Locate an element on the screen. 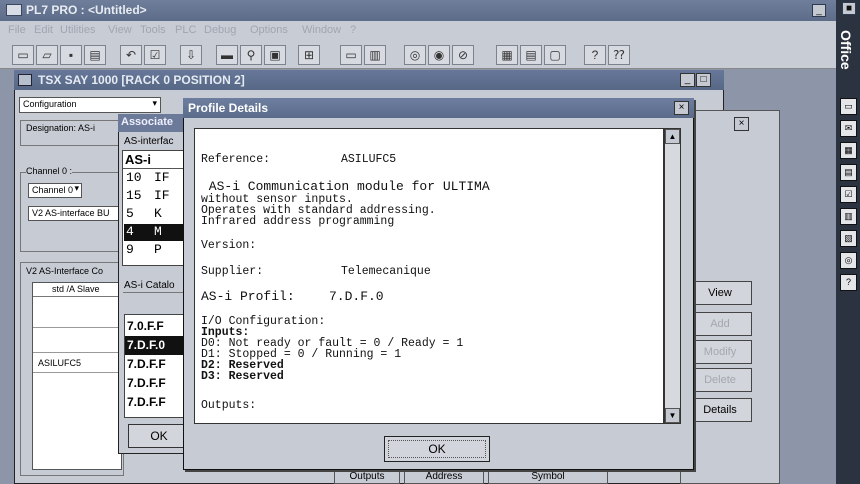 The width and height of the screenshot is (860, 484). slave-code: M is located at coordinates (158, 231).